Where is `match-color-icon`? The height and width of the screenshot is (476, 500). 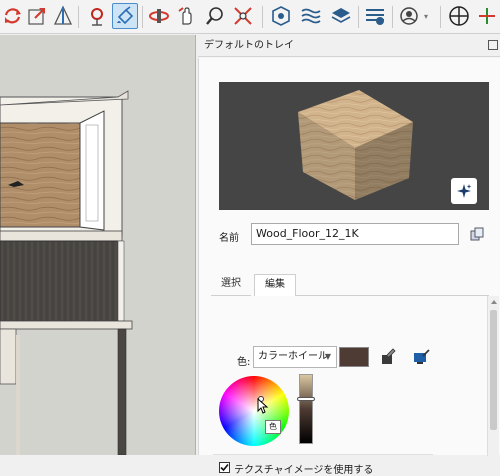 match-color-icon is located at coordinates (422, 358).